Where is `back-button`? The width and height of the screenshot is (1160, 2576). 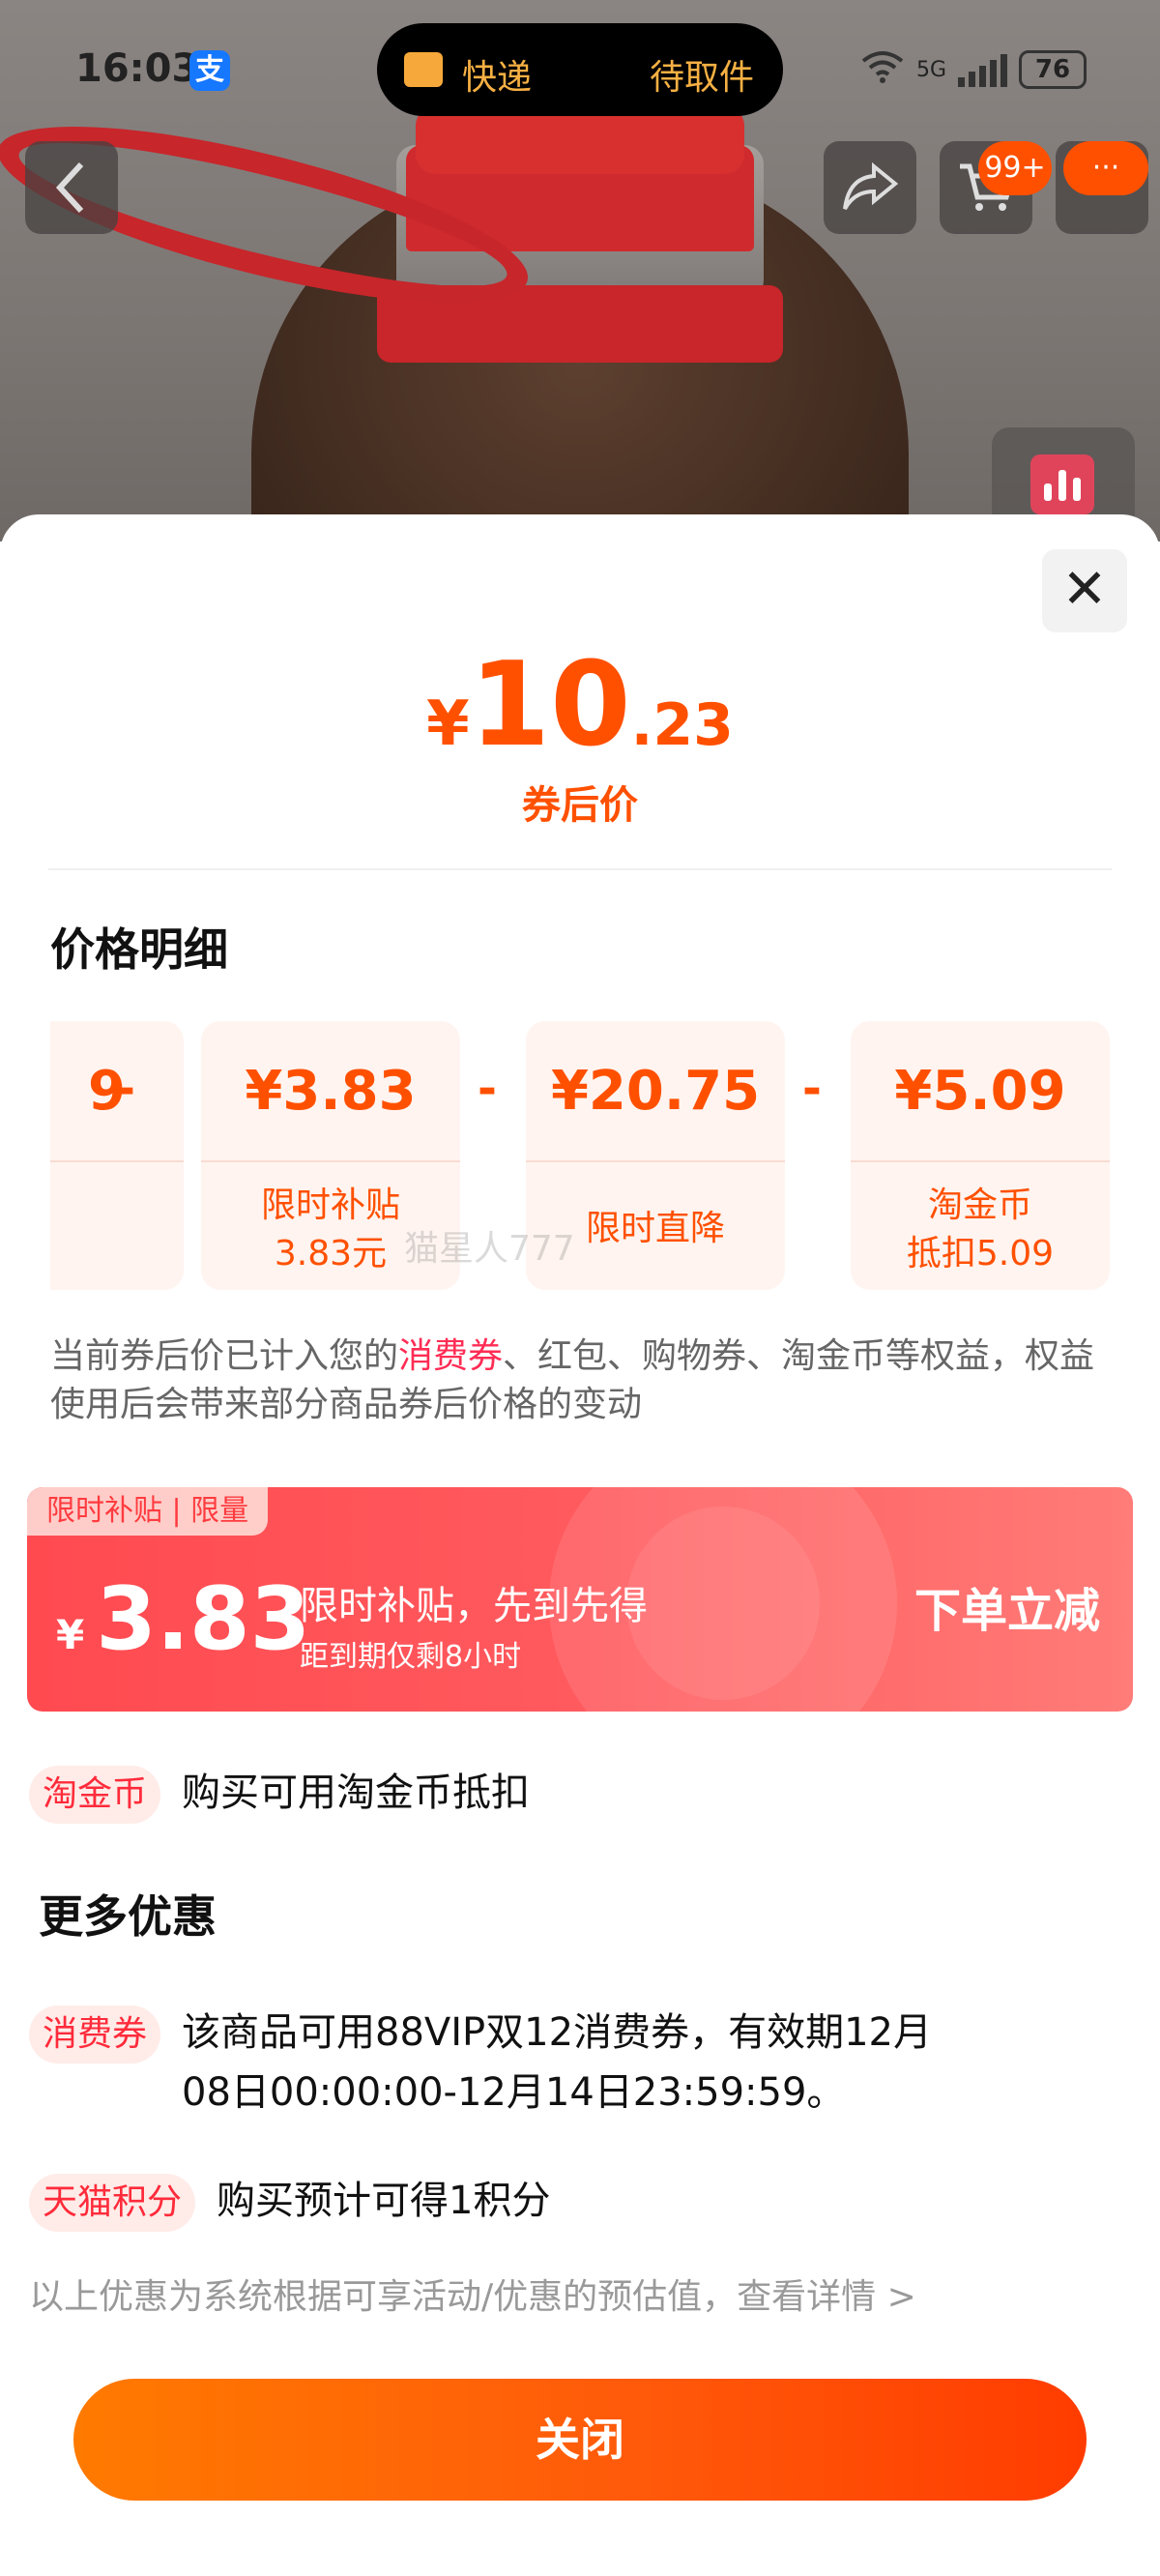 back-button is located at coordinates (71, 187).